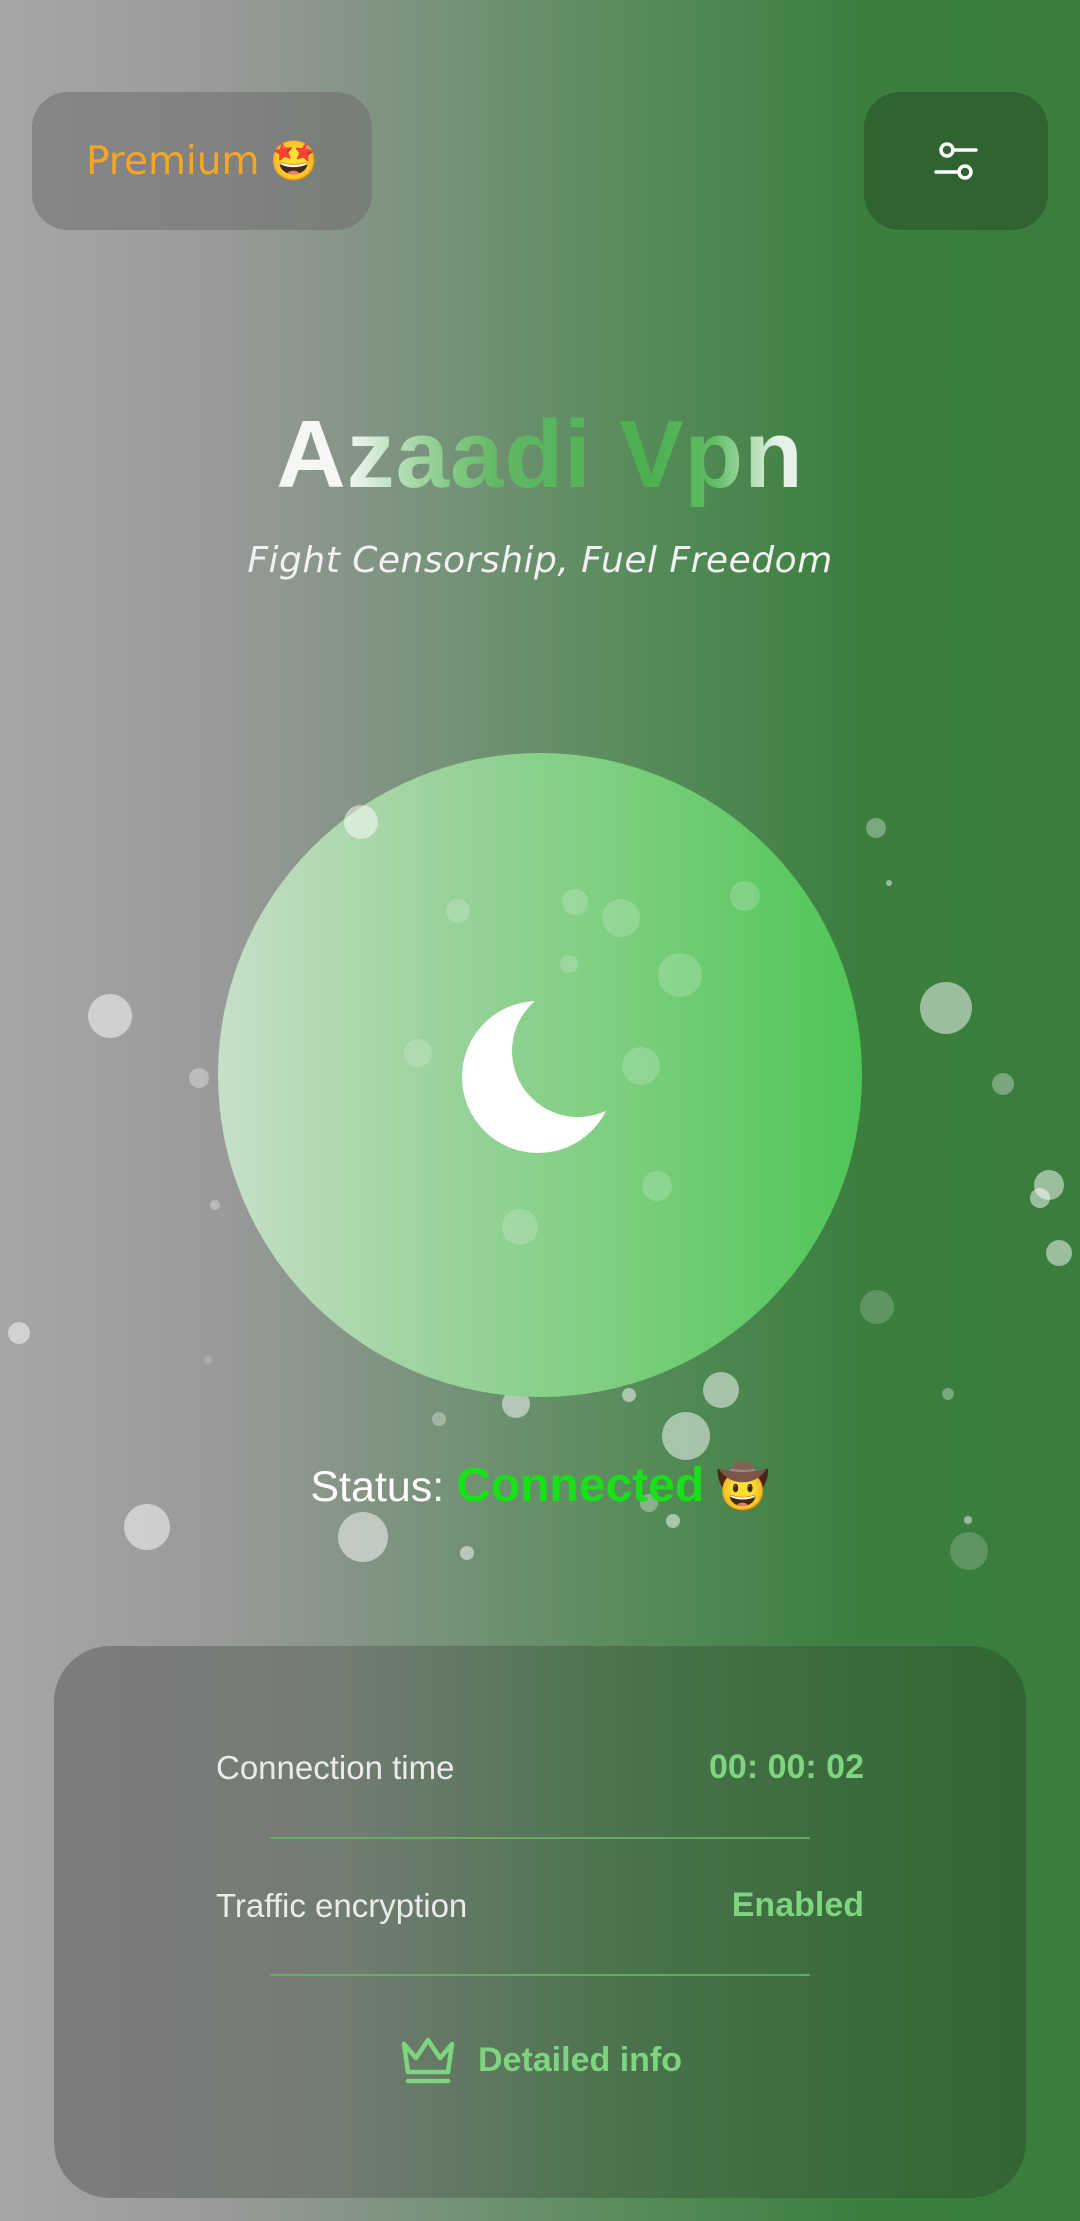  I want to click on sliders-icon, so click(956, 161).